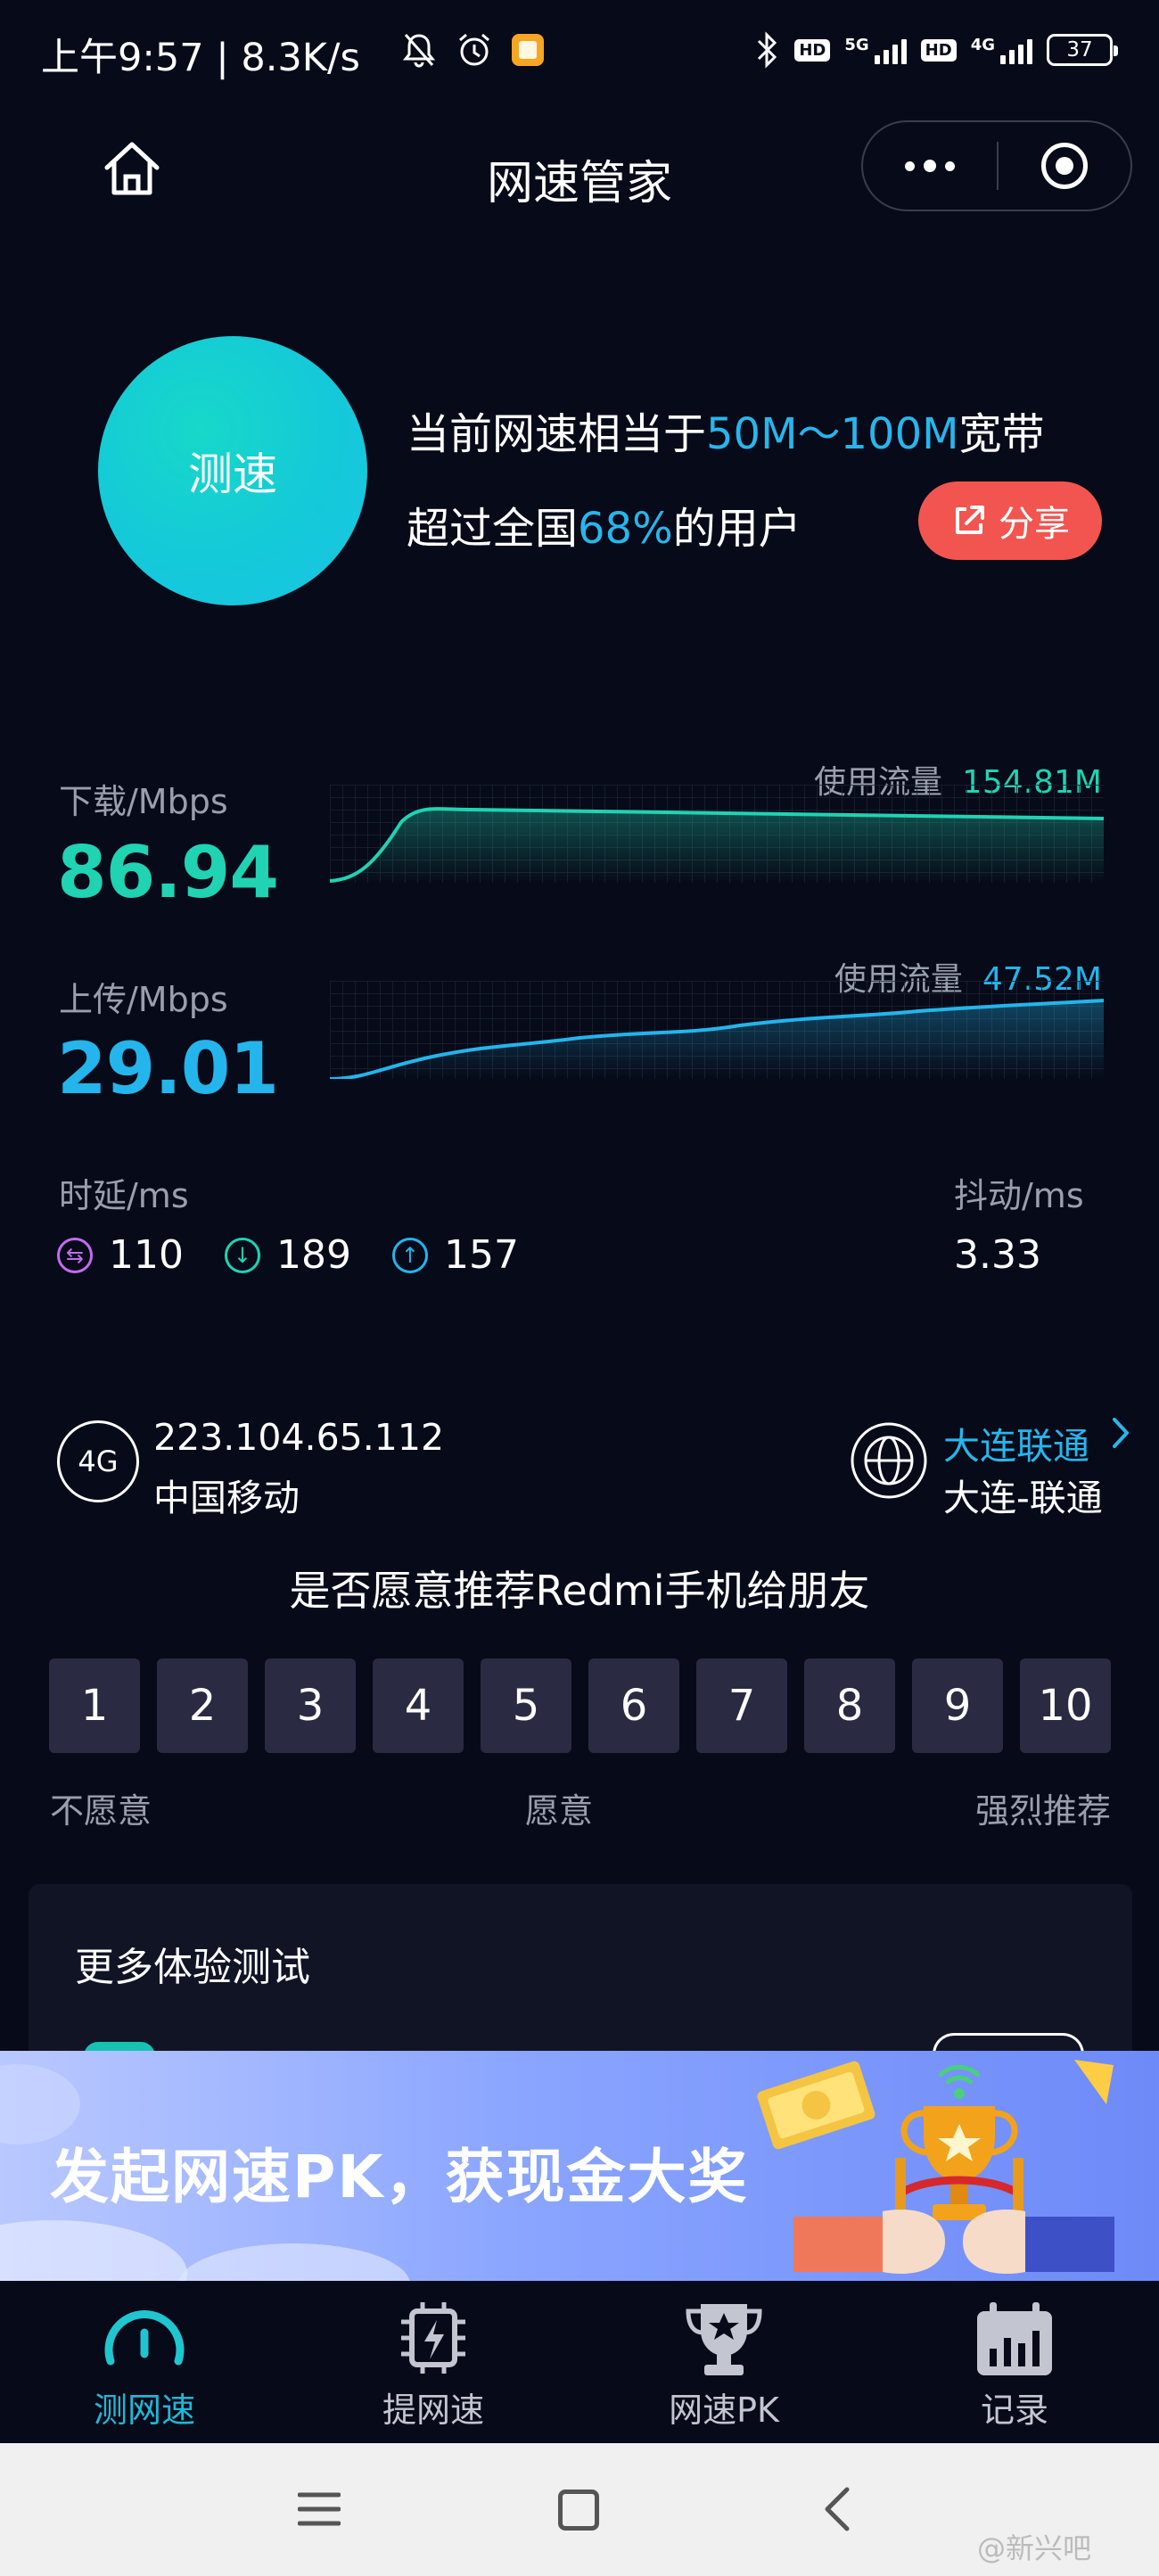  Describe the element at coordinates (168, 1068) in the screenshot. I see `upload-speed-value: 29.01` at that location.